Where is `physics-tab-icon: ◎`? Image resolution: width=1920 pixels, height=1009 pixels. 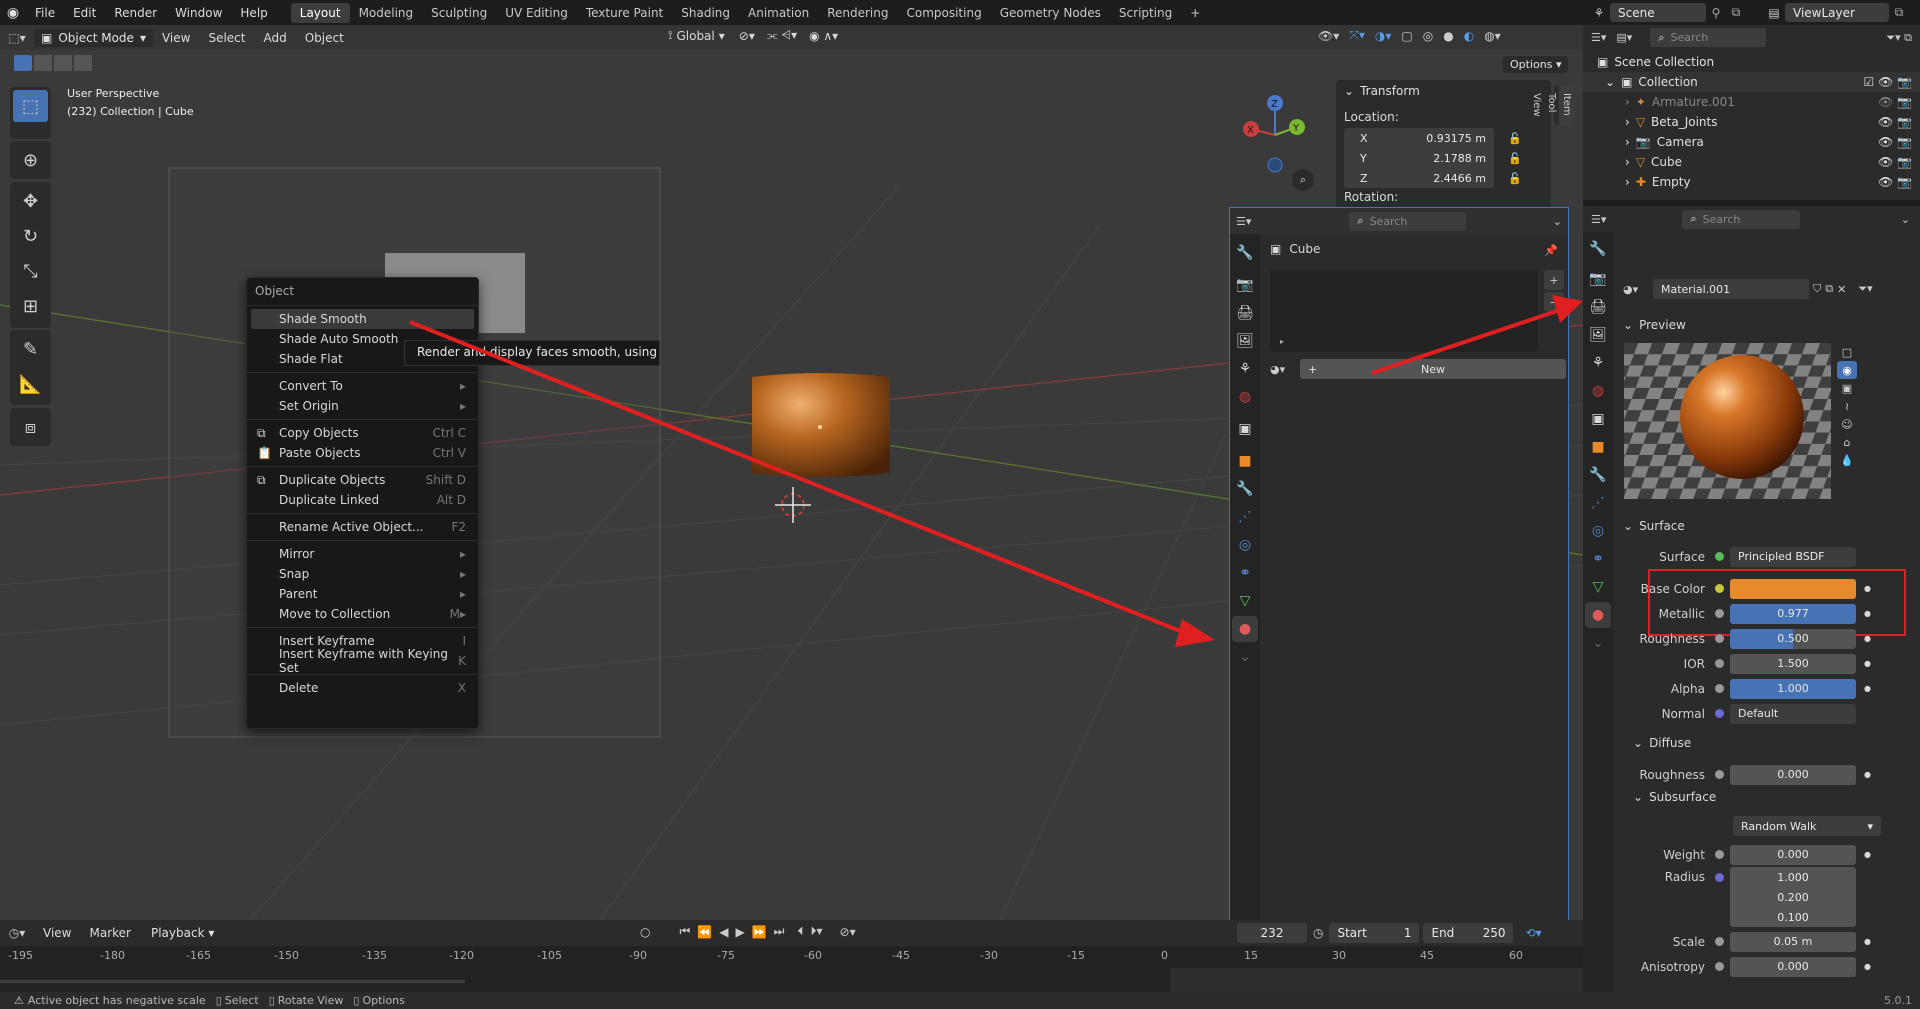 physics-tab-icon: ◎ is located at coordinates (1245, 545).